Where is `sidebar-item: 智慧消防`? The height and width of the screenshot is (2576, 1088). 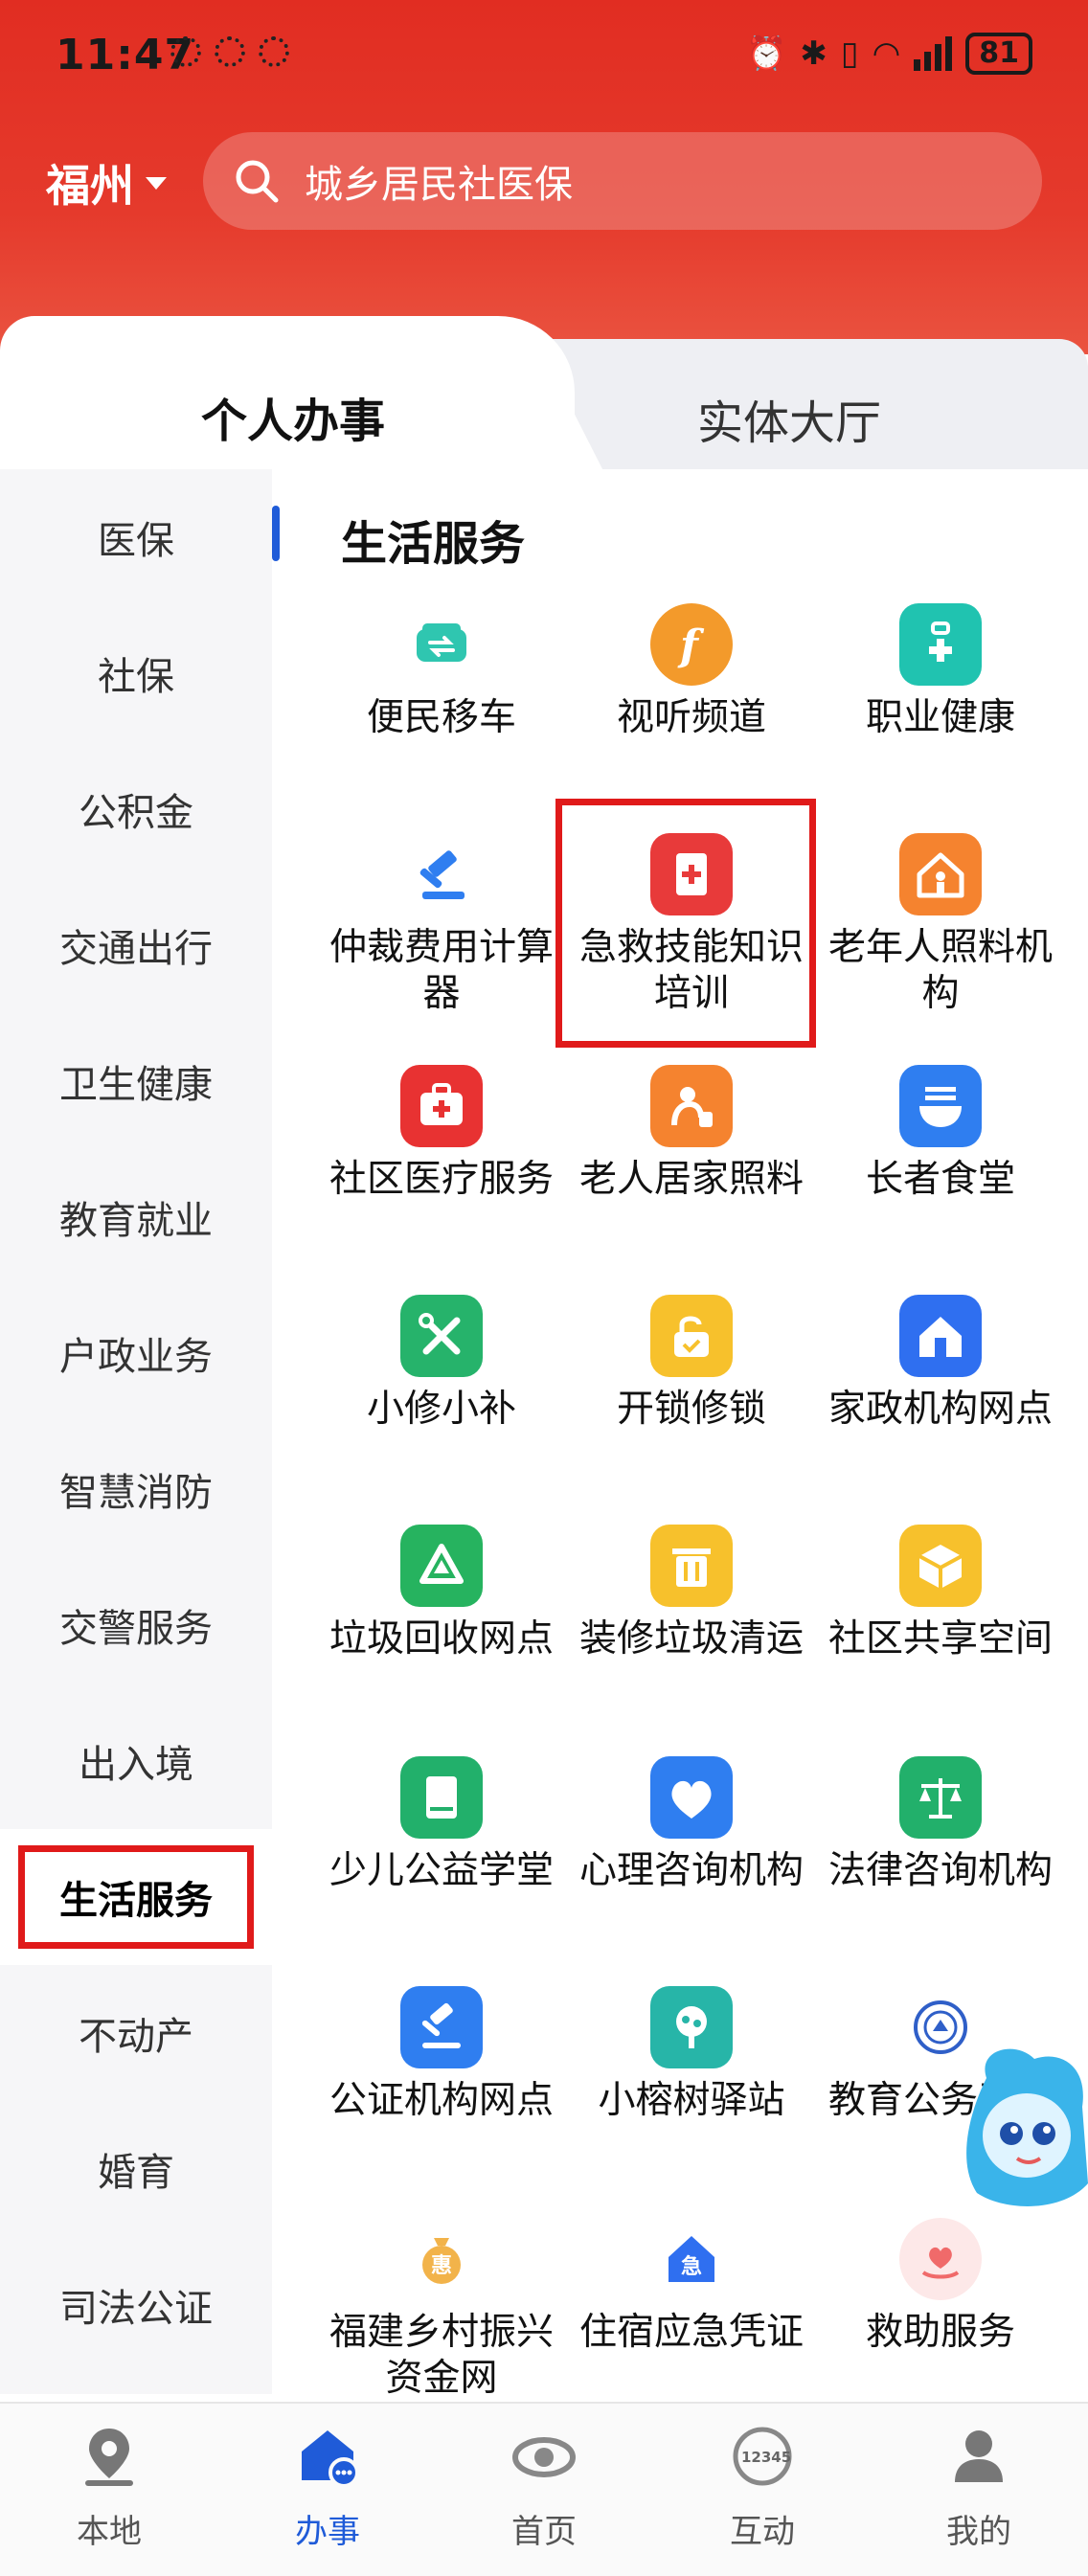 sidebar-item: 智慧消防 is located at coordinates (136, 1489).